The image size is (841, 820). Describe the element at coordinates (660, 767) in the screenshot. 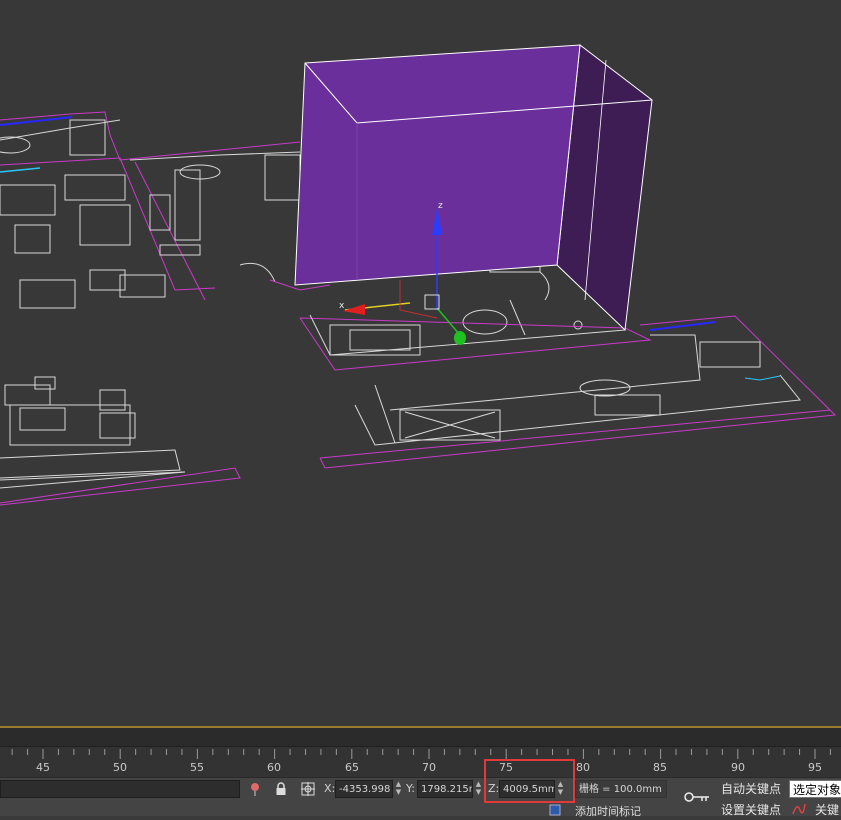

I see `ruler-tick-label: 85` at that location.